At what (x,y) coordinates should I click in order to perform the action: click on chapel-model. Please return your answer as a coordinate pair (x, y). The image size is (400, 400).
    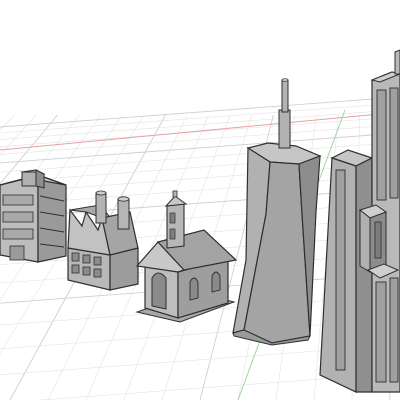
    Looking at the image, I should click on (186, 256).